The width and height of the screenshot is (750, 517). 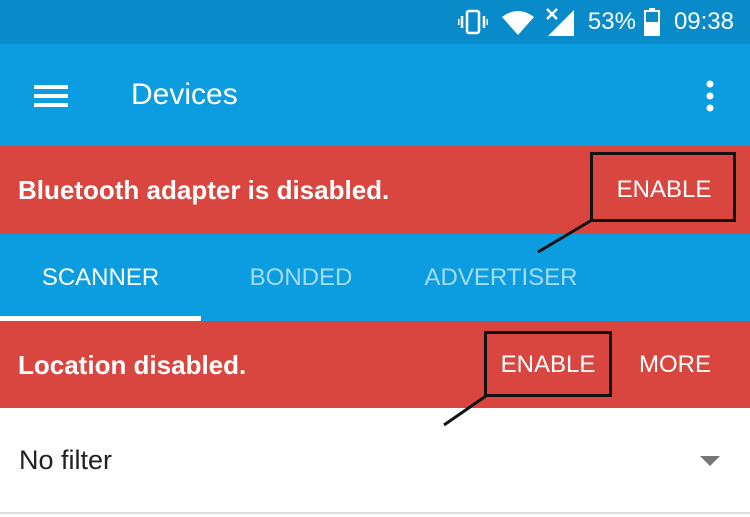 I want to click on status-bar: 53% 09:38, so click(x=375, y=22).